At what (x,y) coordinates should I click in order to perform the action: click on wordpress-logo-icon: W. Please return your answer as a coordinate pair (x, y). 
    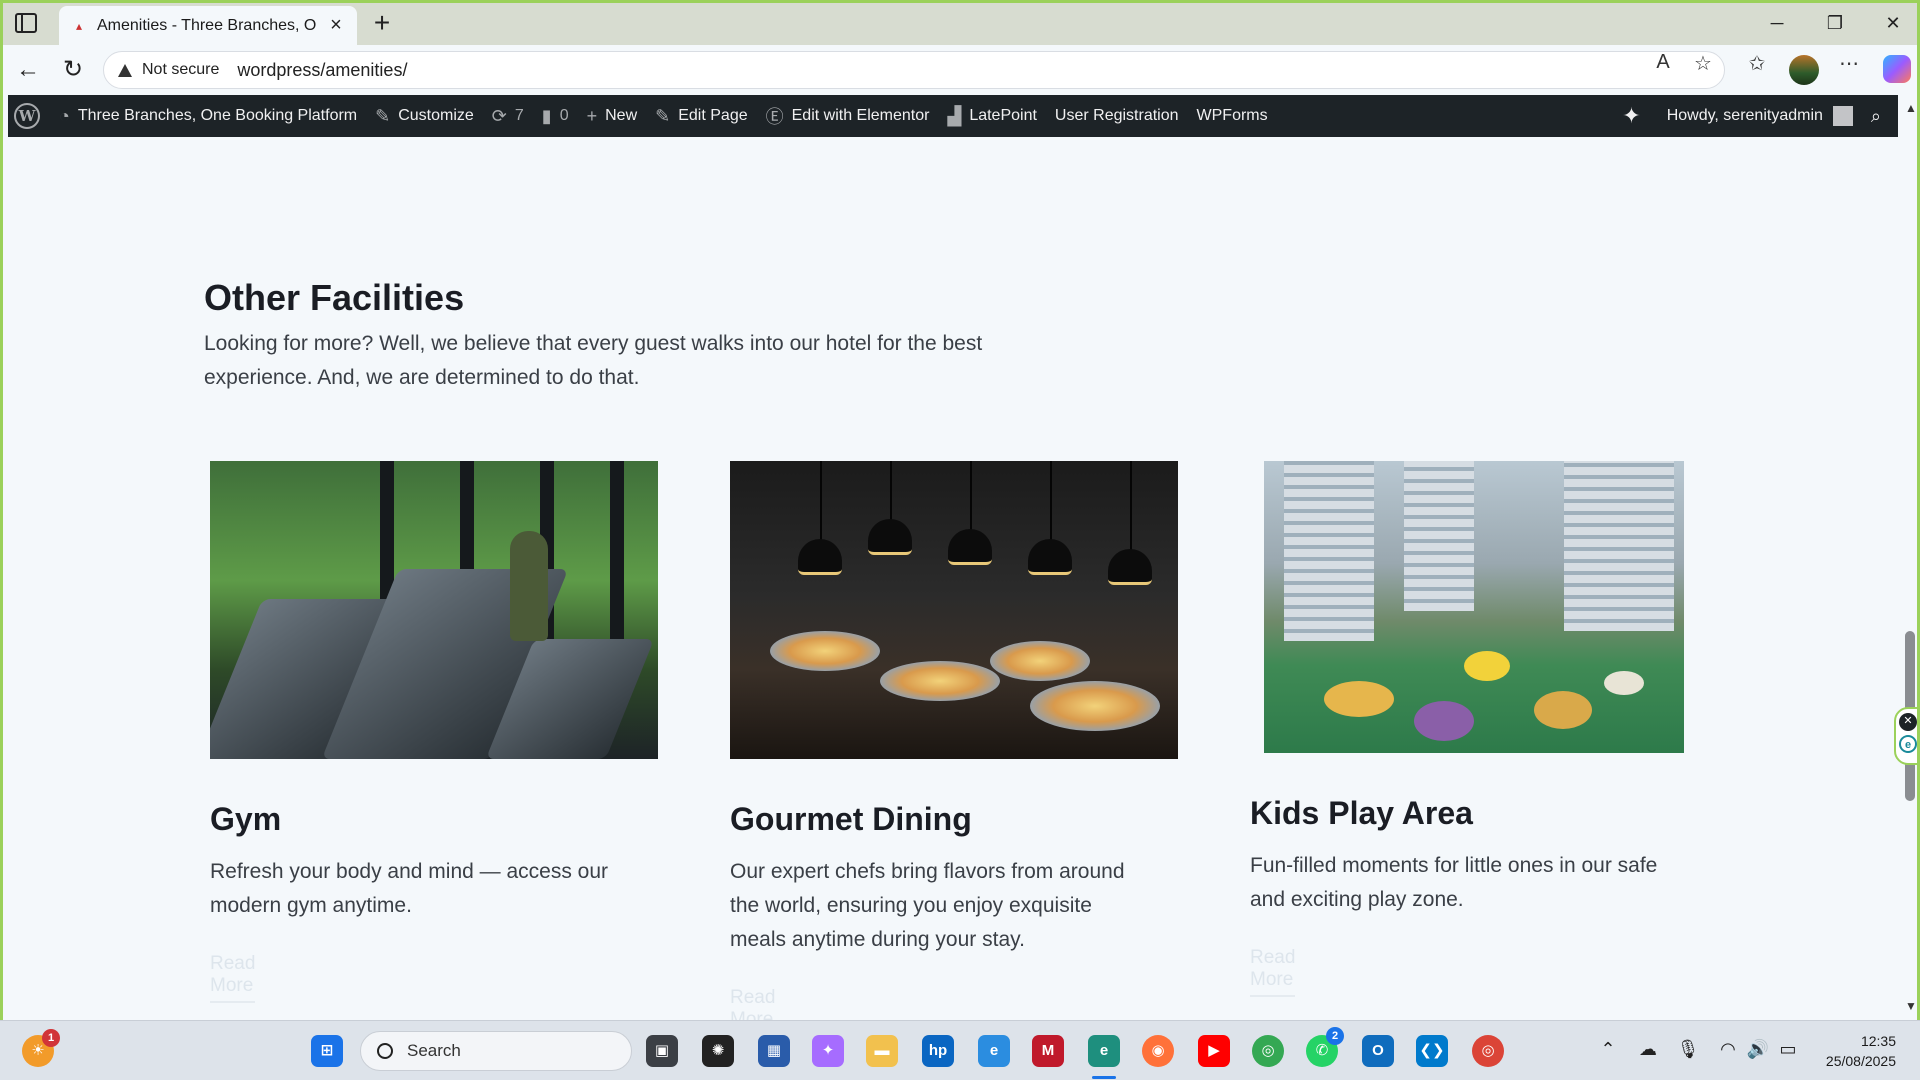
    Looking at the image, I should click on (27, 116).